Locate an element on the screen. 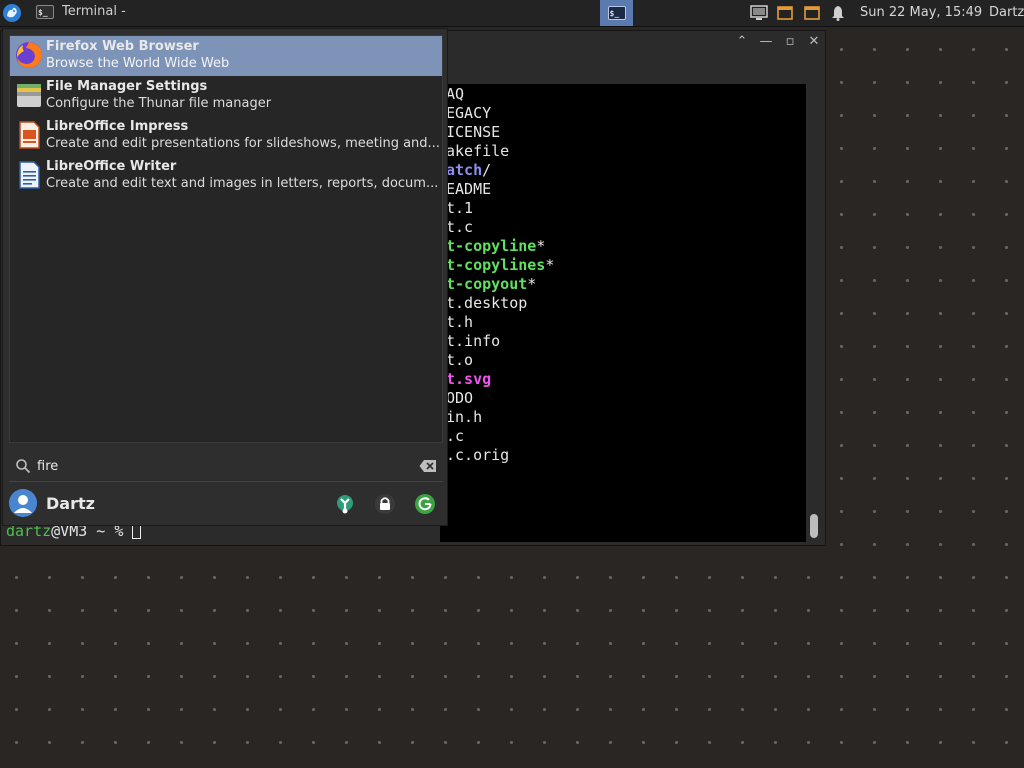 The height and width of the screenshot is (768, 1024). terminal-scrollbar is located at coordinates (814, 526).